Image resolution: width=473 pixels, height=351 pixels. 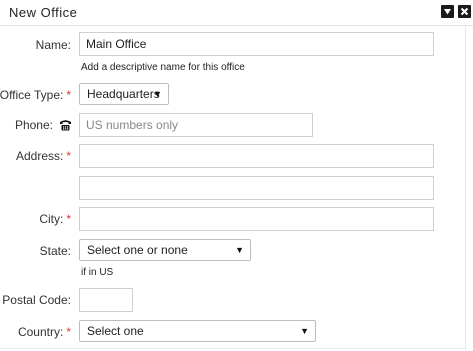 What do you see at coordinates (236, 13) in the screenshot?
I see `dialog-titlebar: New Office` at bounding box center [236, 13].